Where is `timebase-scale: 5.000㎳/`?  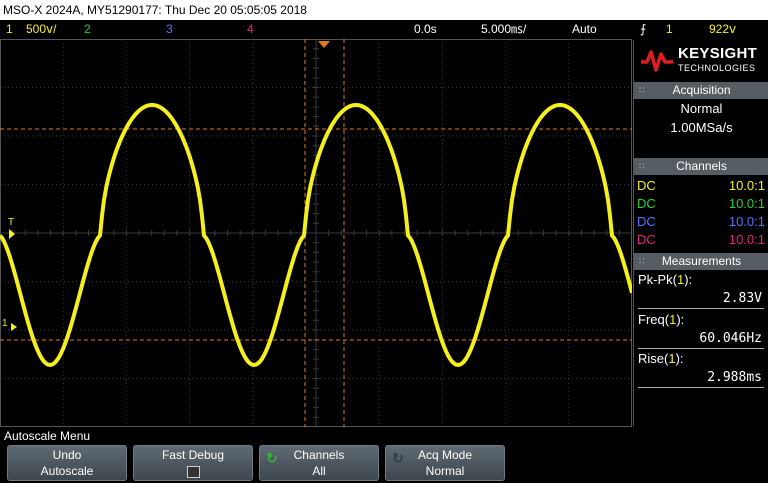
timebase-scale: 5.000㎳/ is located at coordinates (503, 29).